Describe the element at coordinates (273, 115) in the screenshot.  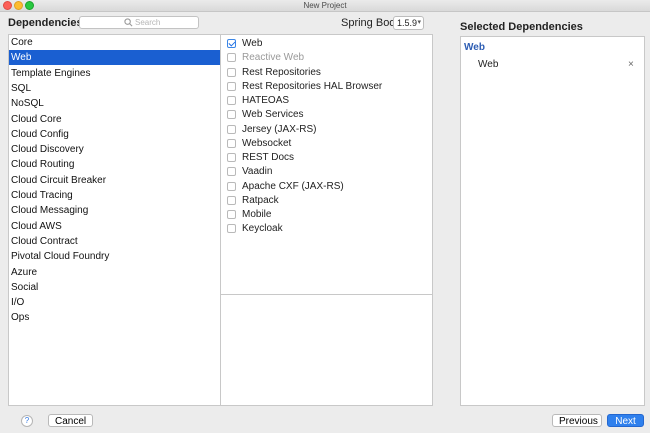
I see `dependency-label: Web Services` at that location.